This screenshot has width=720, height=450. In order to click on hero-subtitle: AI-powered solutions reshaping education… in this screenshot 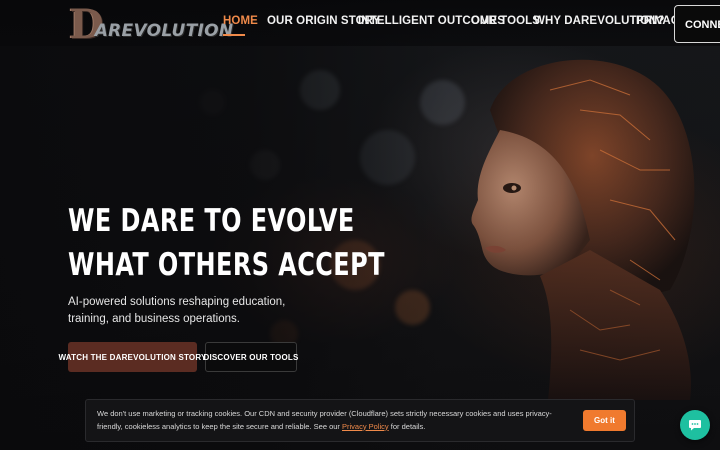, I will do `click(177, 310)`.